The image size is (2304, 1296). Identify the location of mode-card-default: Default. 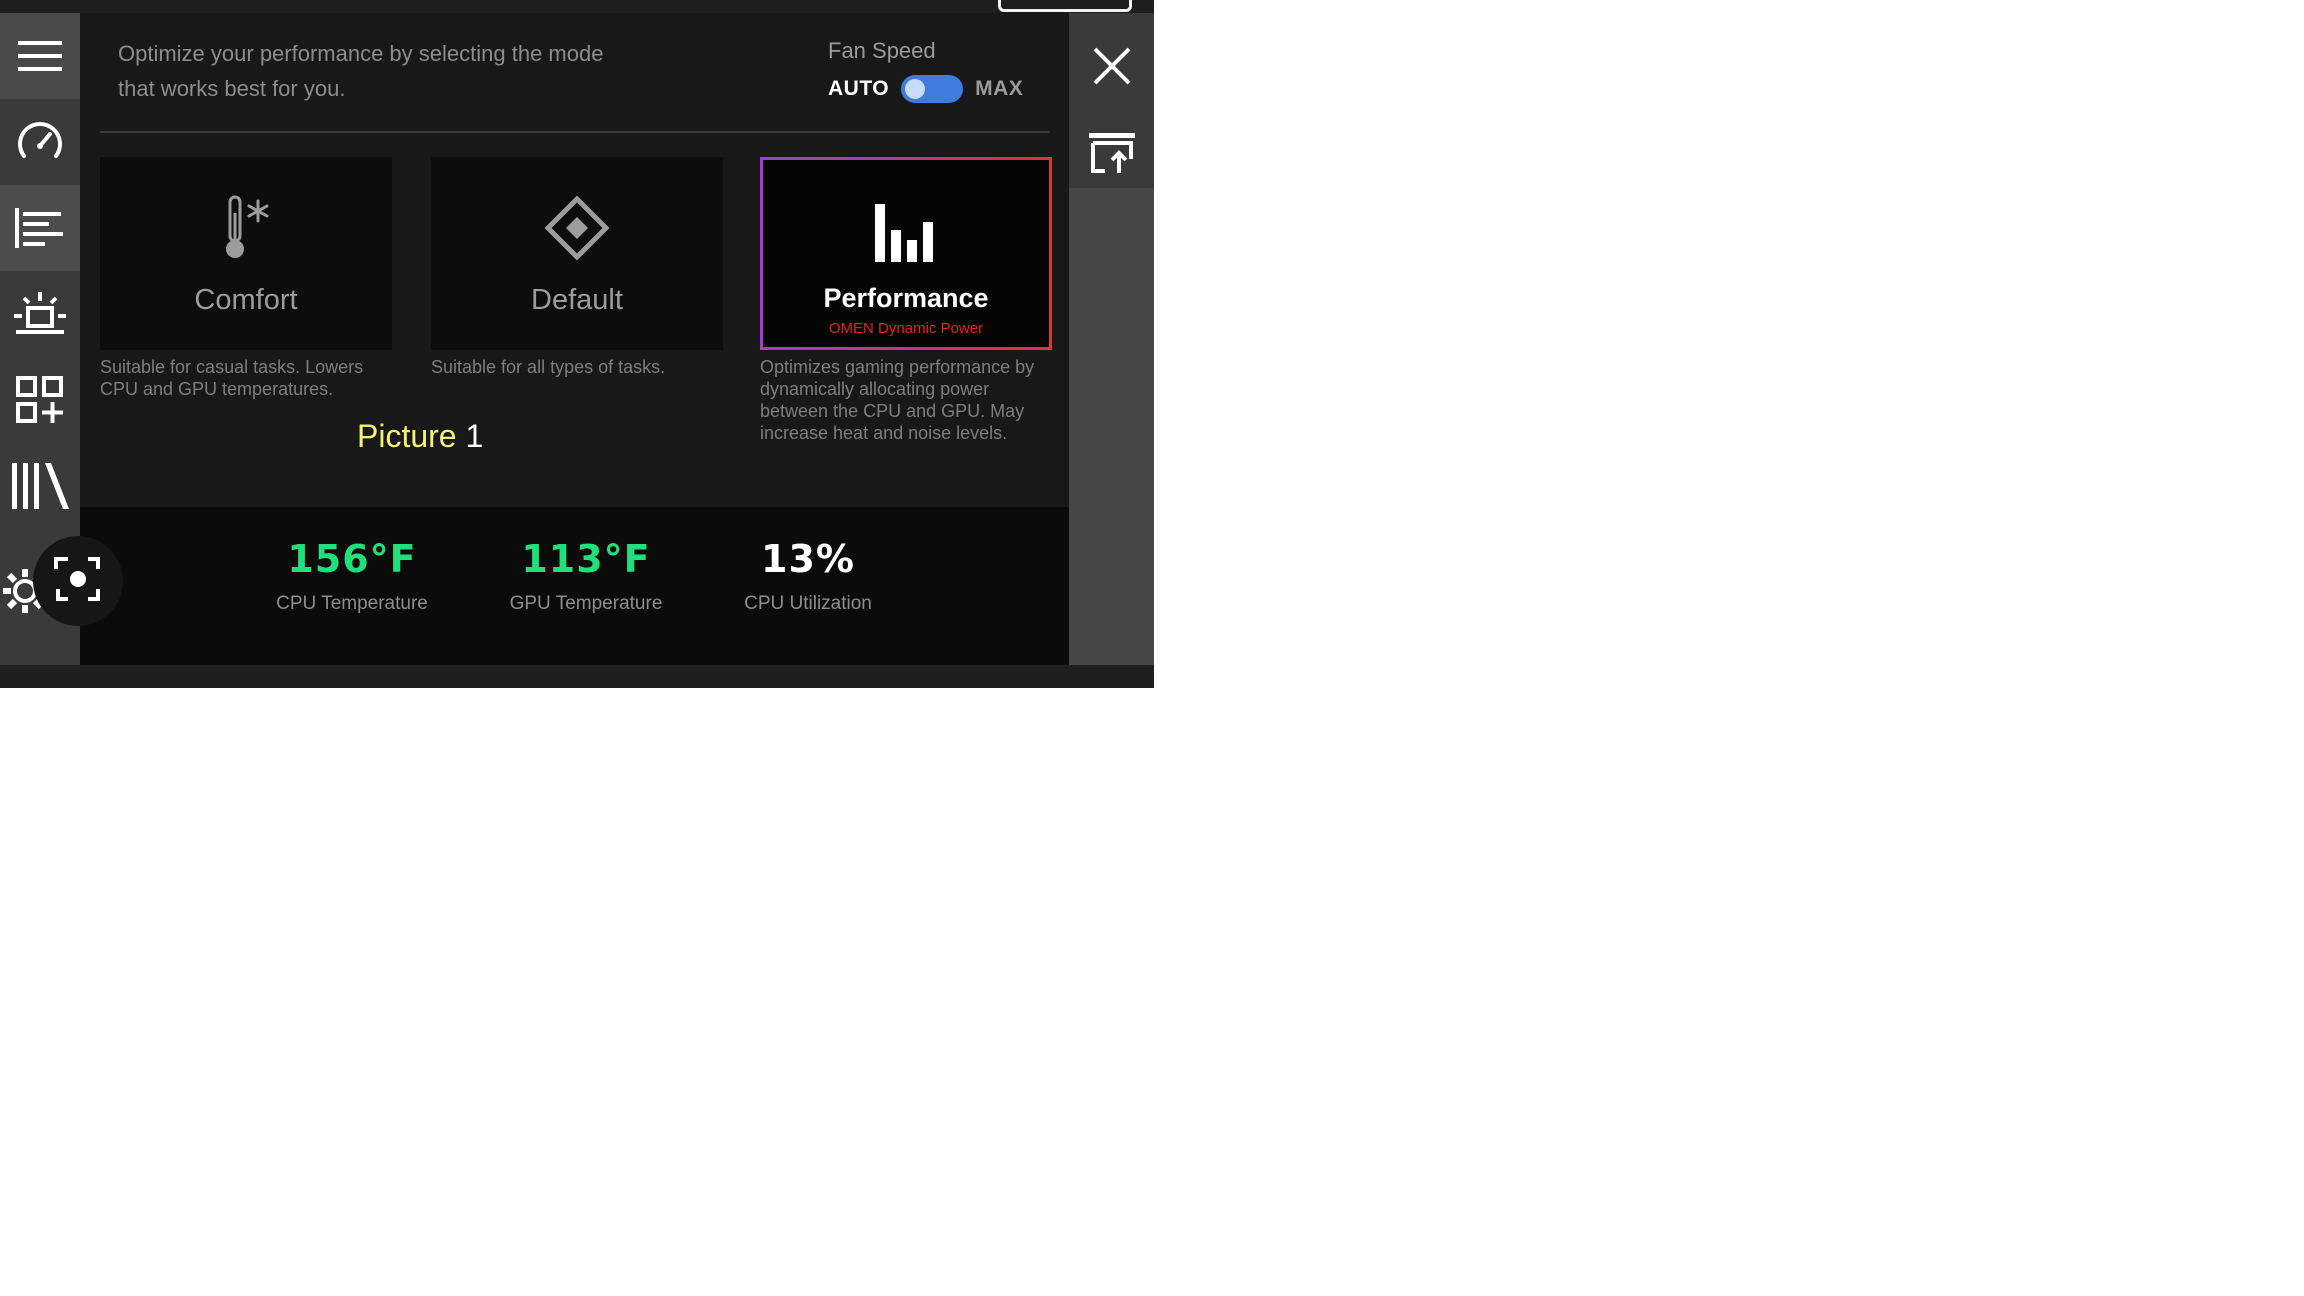
(577, 253).